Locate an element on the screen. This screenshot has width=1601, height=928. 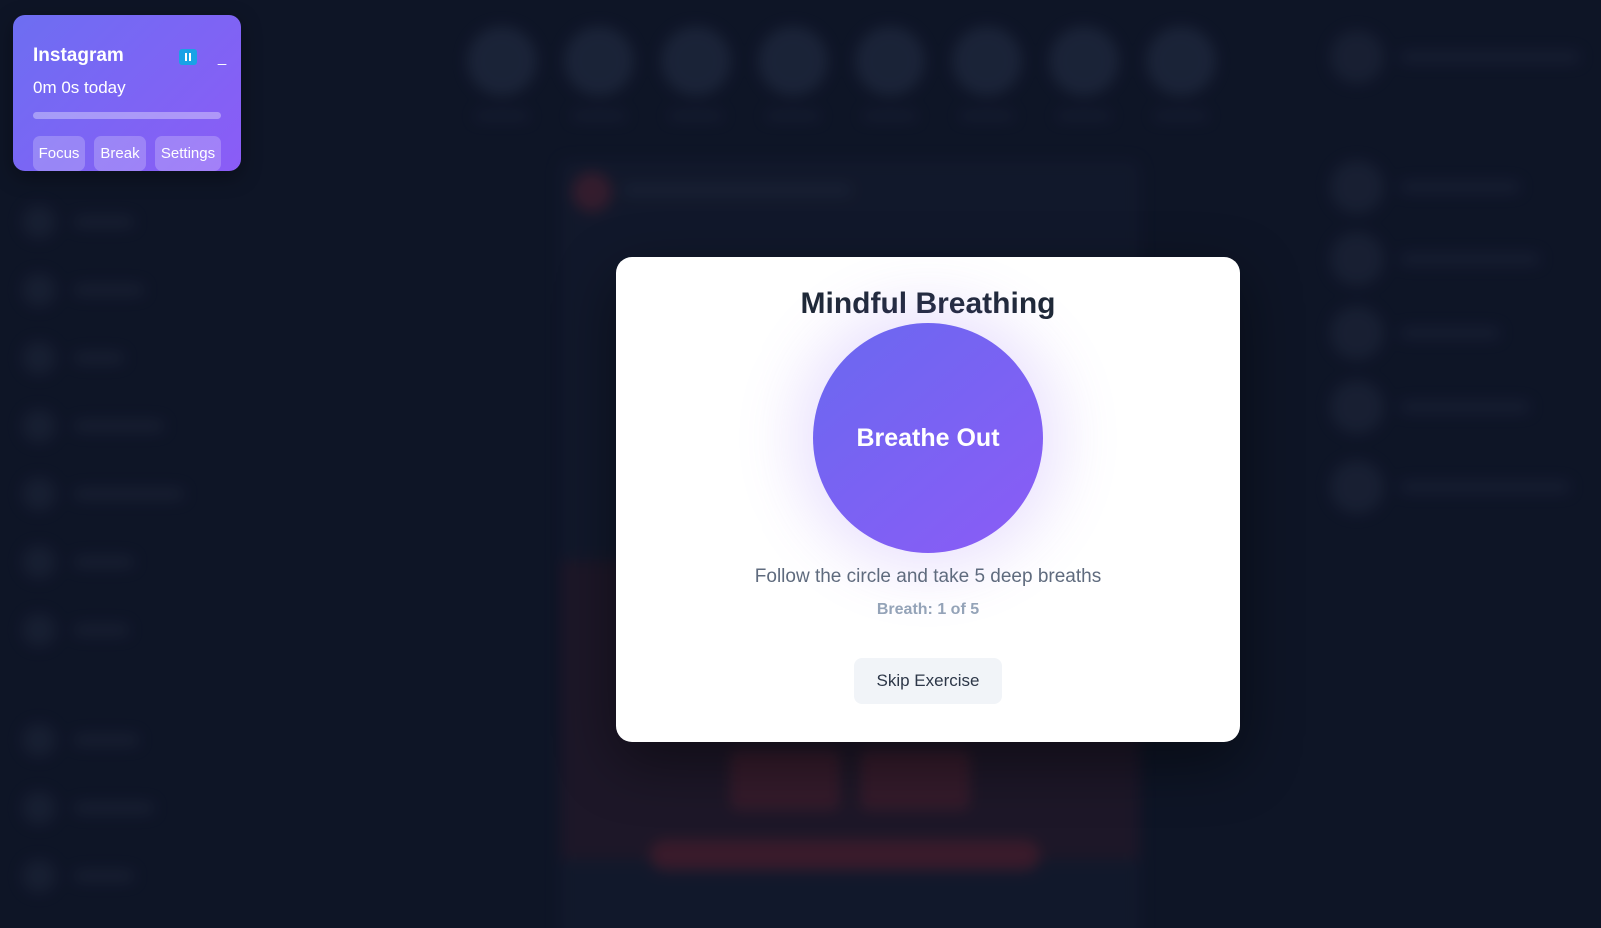
settings-button: Settings is located at coordinates (188, 153).